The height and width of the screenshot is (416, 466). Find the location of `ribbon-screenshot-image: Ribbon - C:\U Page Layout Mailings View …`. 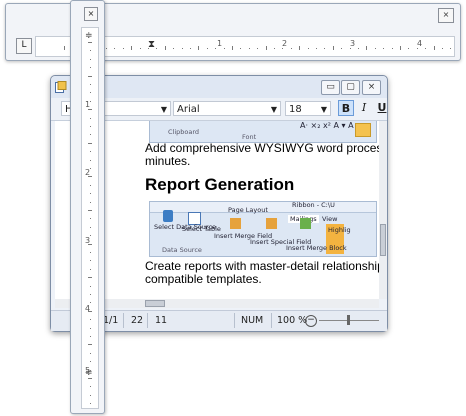

ribbon-screenshot-image: Ribbon - C:\U Page Layout Mailings View … is located at coordinates (263, 229).